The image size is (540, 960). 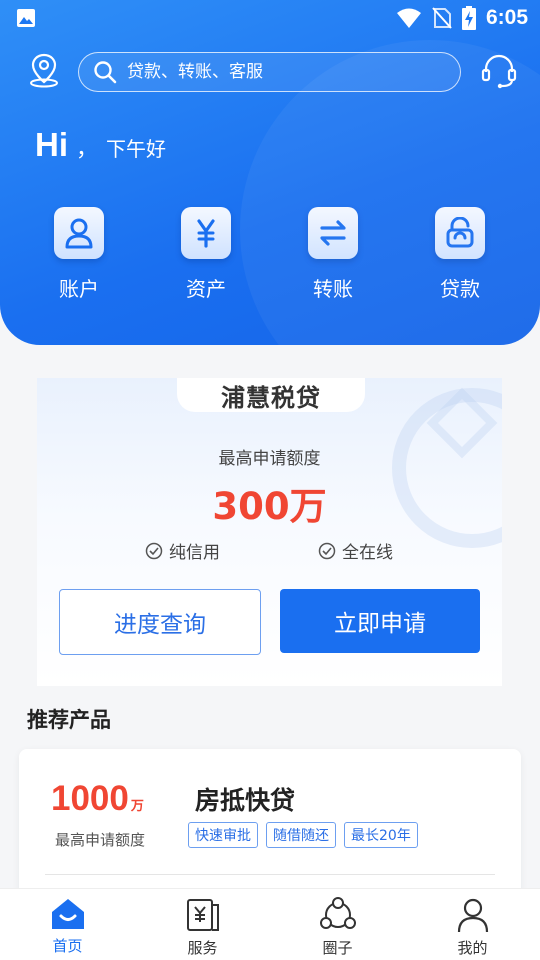 What do you see at coordinates (468, 18) in the screenshot?
I see `battery-charging-icon` at bounding box center [468, 18].